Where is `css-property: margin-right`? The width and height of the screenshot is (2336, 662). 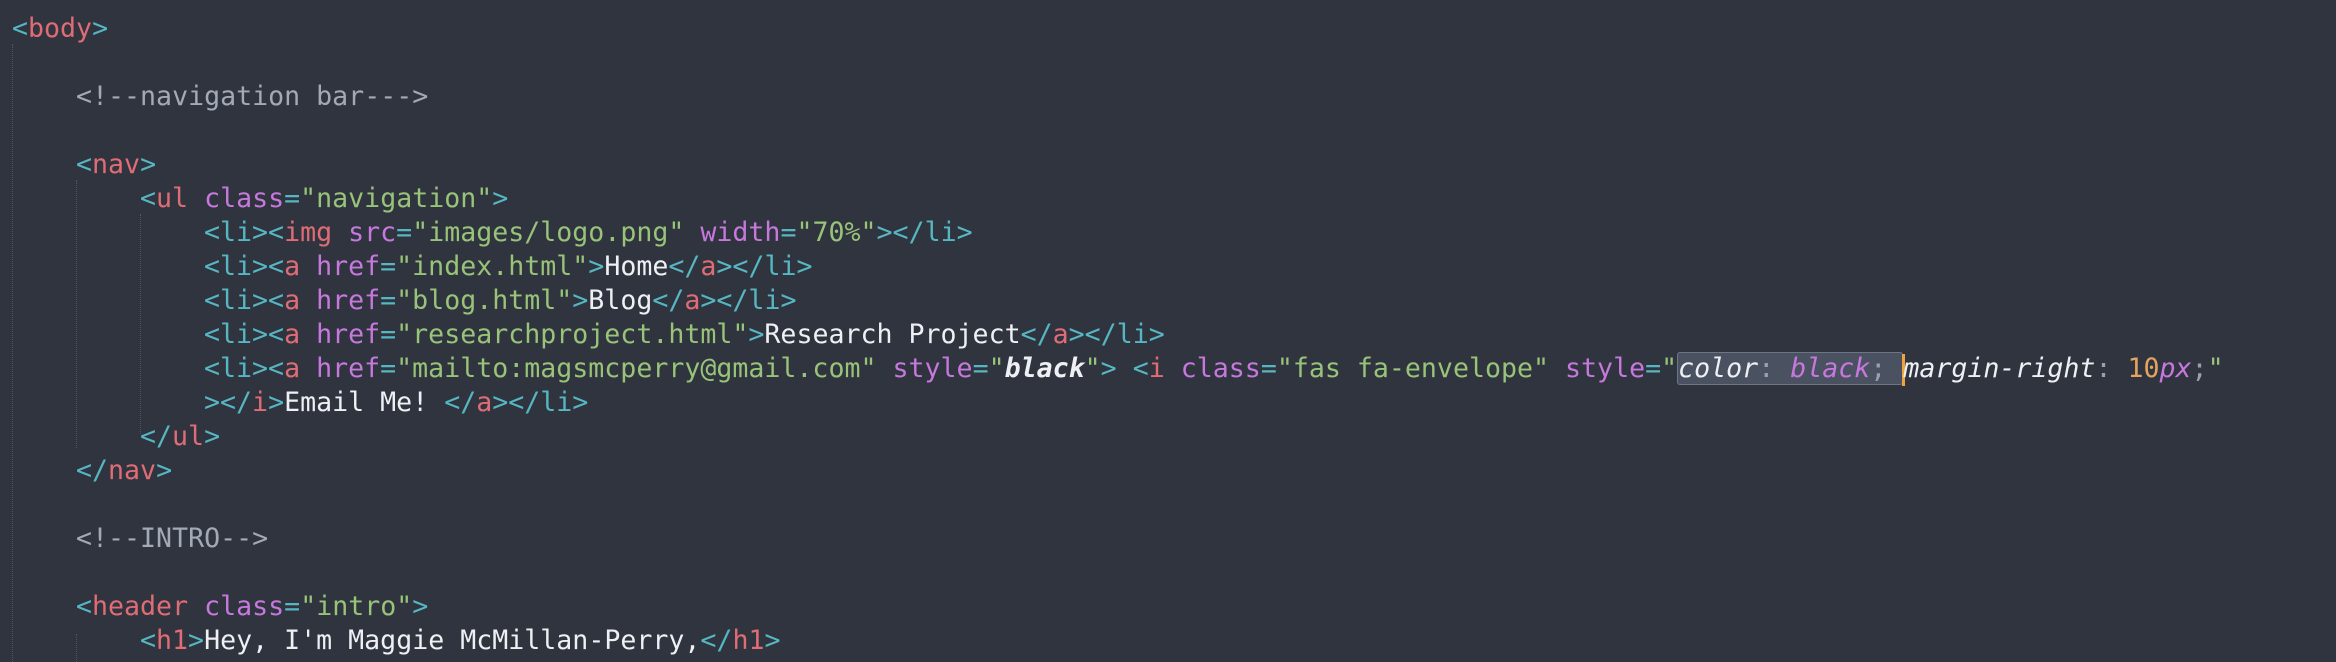 css-property: margin-right is located at coordinates (1999, 368).